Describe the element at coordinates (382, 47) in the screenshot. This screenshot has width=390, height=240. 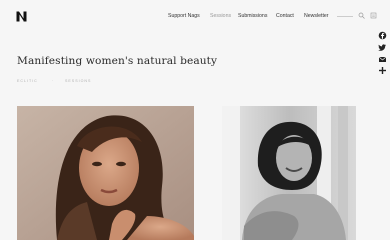
I see `twitter-icon` at that location.